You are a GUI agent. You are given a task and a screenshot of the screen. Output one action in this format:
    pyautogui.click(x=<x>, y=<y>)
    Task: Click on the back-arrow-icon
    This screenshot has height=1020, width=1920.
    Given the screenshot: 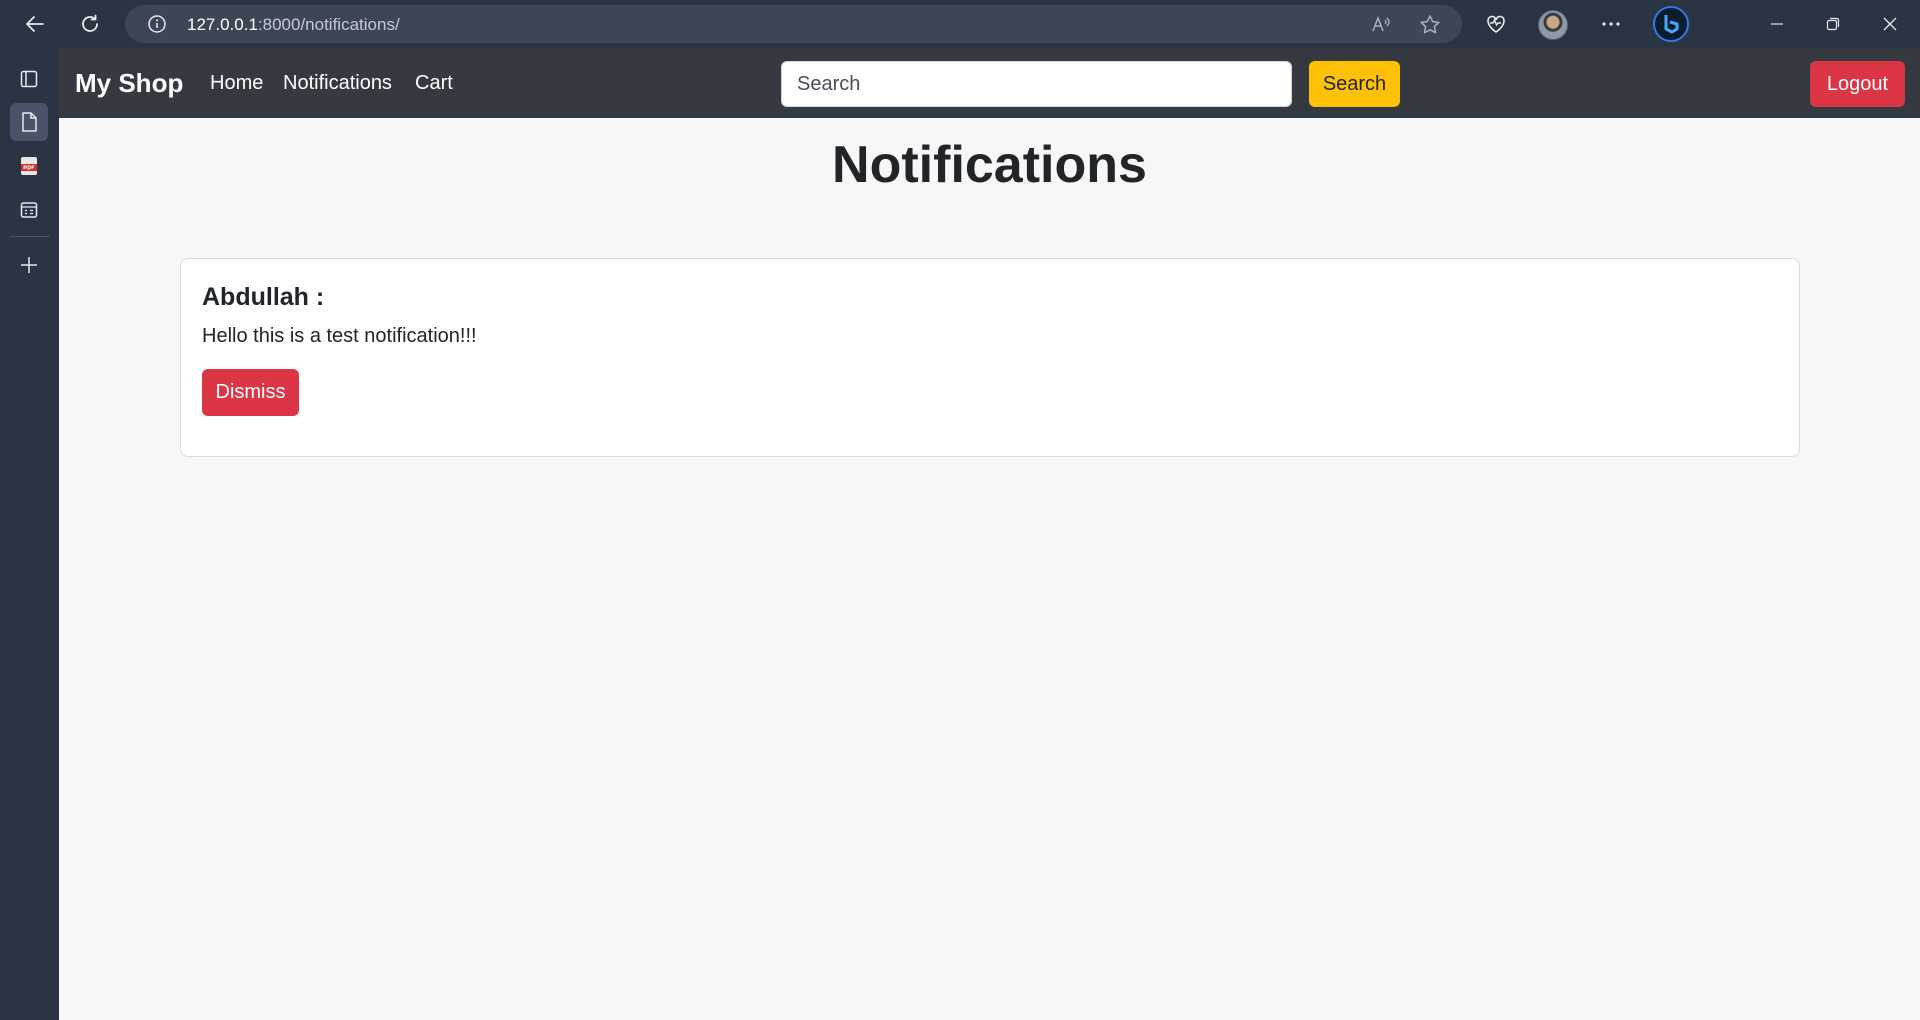 What is the action you would take?
    pyautogui.click(x=35, y=24)
    